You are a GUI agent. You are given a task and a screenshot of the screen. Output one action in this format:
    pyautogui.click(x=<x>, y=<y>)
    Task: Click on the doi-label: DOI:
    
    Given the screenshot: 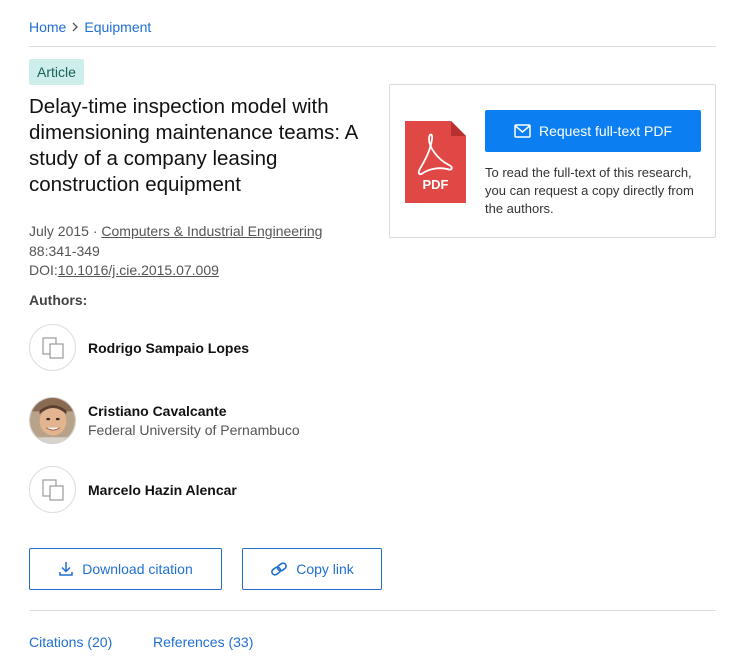 What is the action you would take?
    pyautogui.click(x=43, y=270)
    